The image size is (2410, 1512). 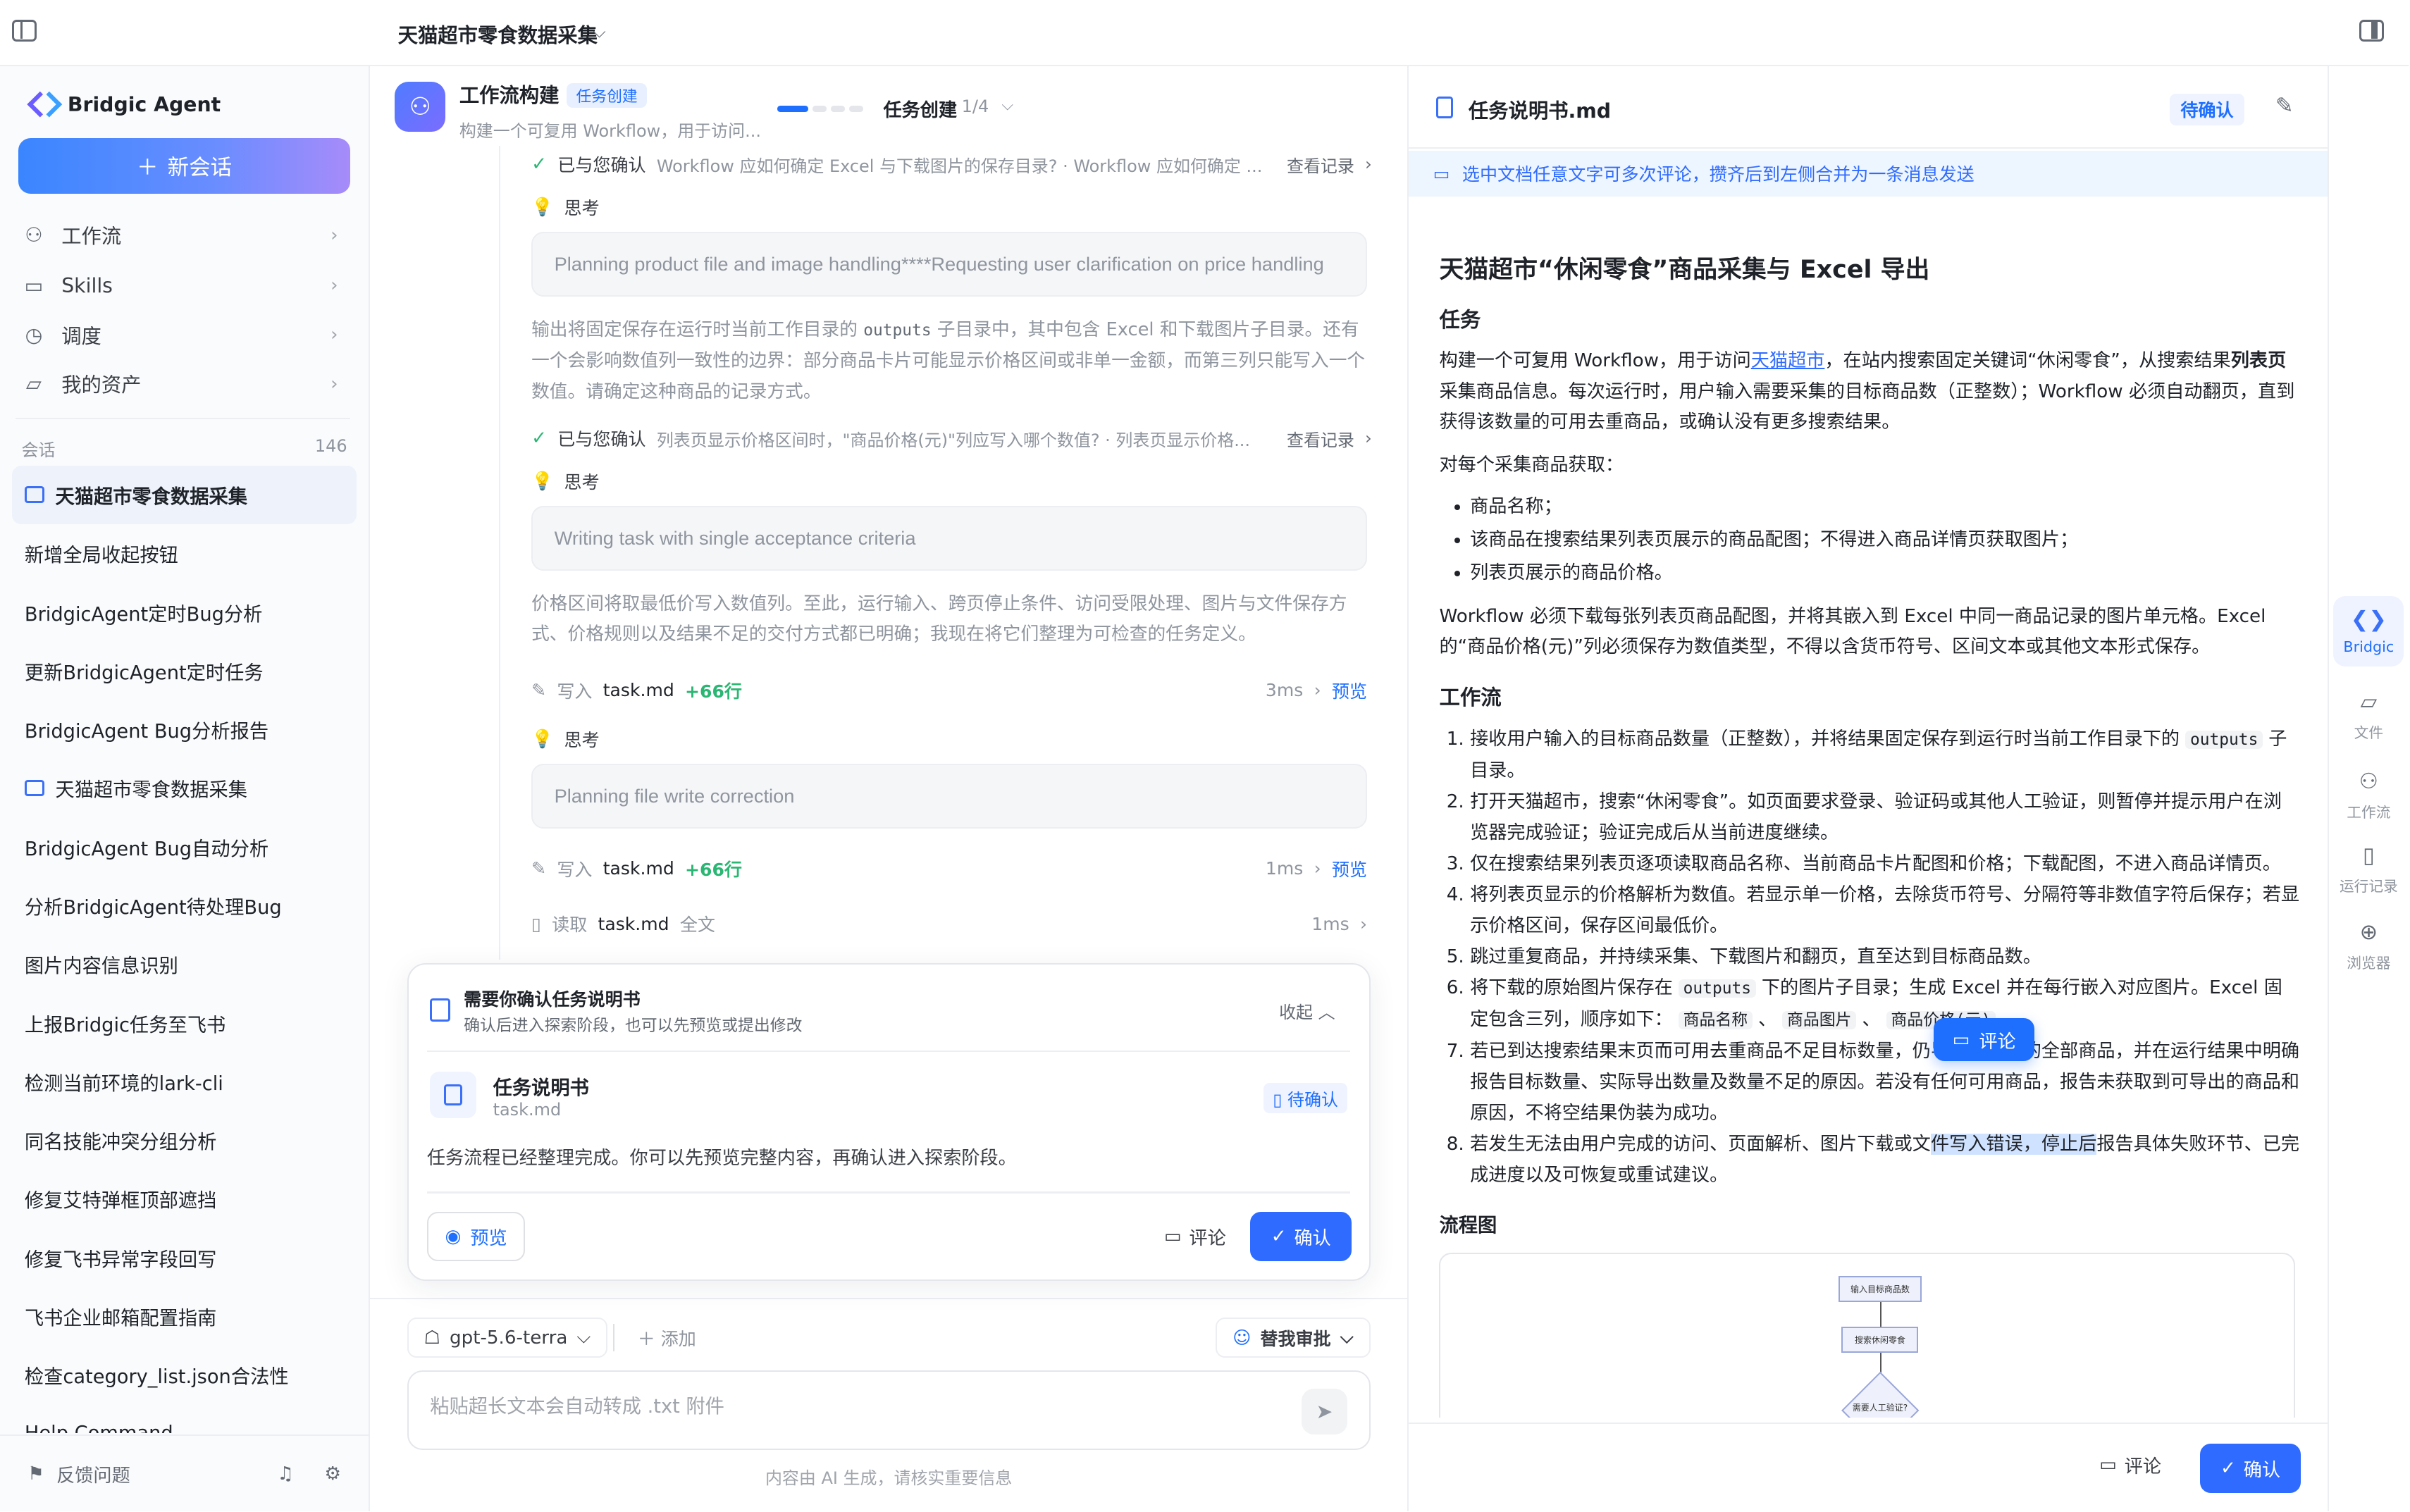 I want to click on add-attachment-button: ＋ 添加, so click(x=667, y=1338).